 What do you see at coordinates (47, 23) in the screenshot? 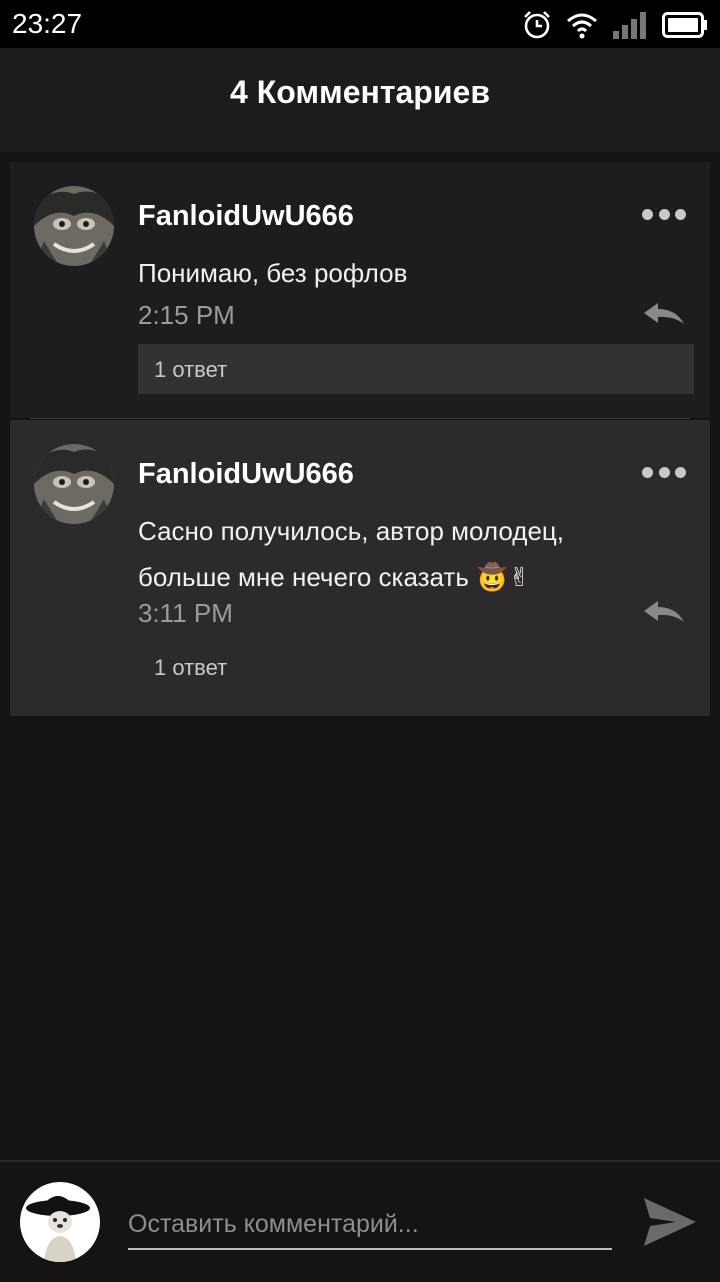
I see `status-time: 23:27` at bounding box center [47, 23].